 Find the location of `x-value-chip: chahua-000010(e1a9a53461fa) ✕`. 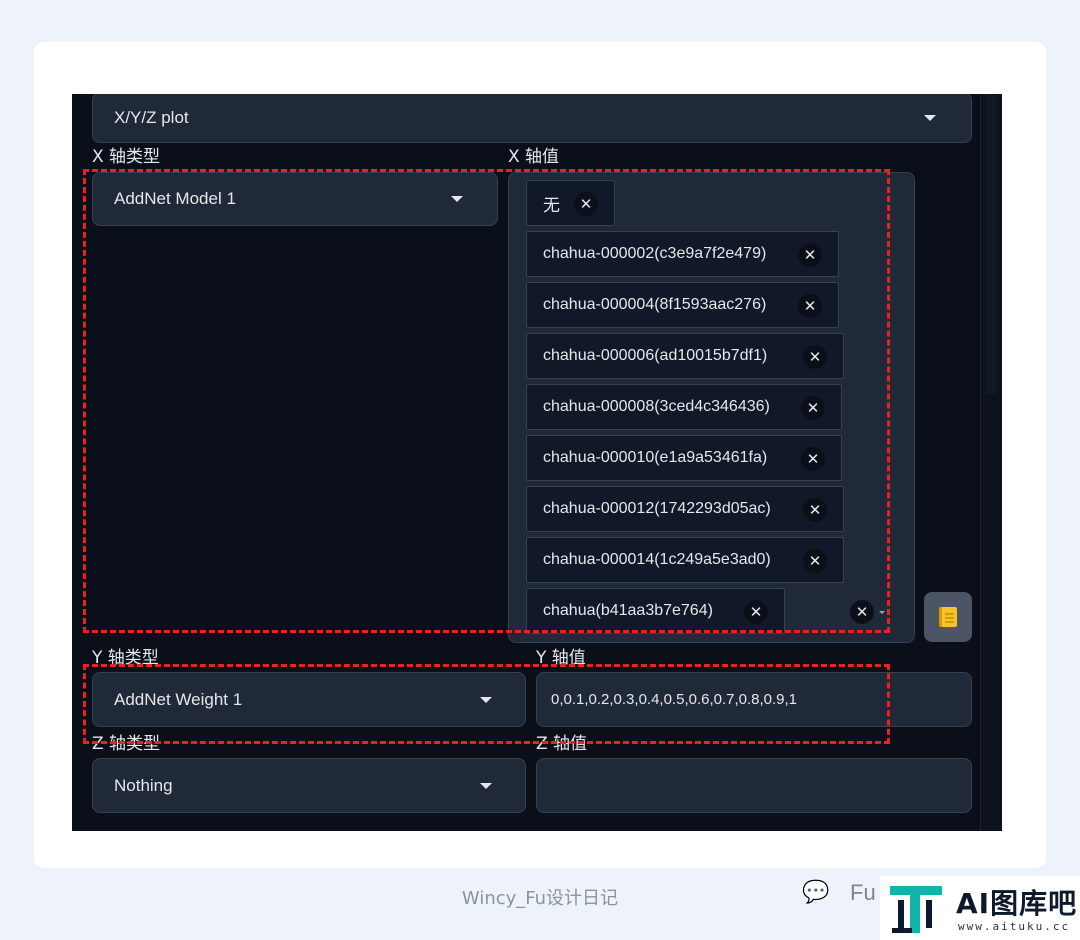

x-value-chip: chahua-000010(e1a9a53461fa) ✕ is located at coordinates (684, 458).